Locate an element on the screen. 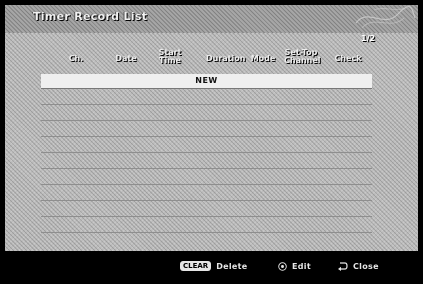 This screenshot has width=423, height=284. new-record-label: NEW is located at coordinates (206, 80).